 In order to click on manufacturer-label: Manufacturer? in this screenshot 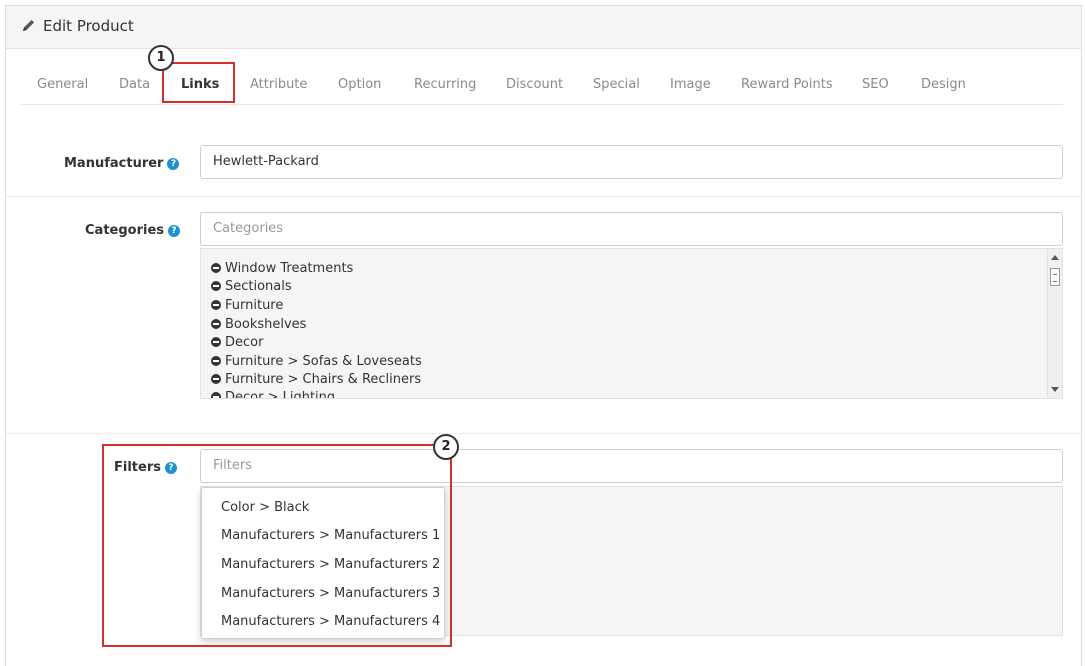, I will do `click(122, 163)`.